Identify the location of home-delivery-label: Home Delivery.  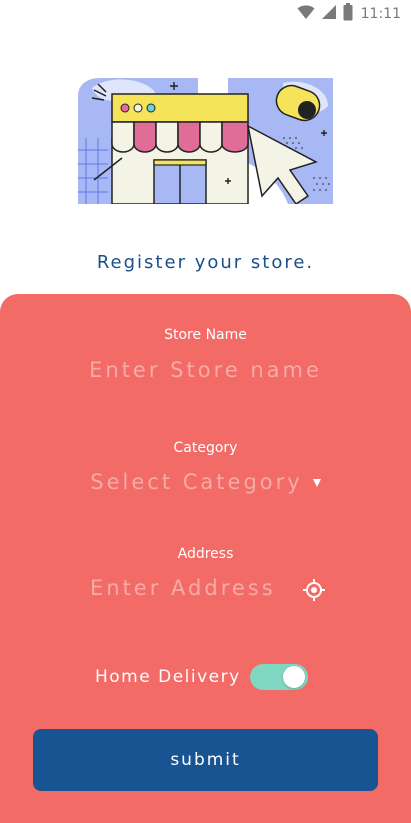
(168, 677).